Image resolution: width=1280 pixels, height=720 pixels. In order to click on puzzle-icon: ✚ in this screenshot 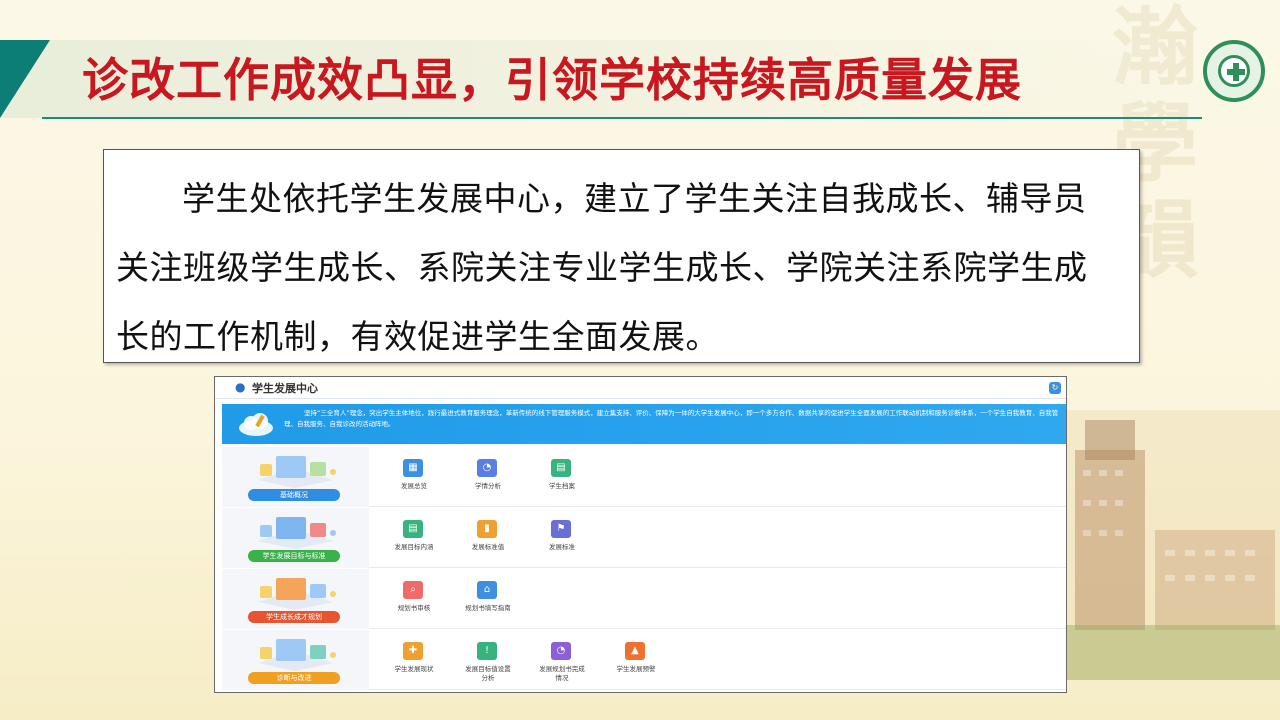, I will do `click(413, 651)`.